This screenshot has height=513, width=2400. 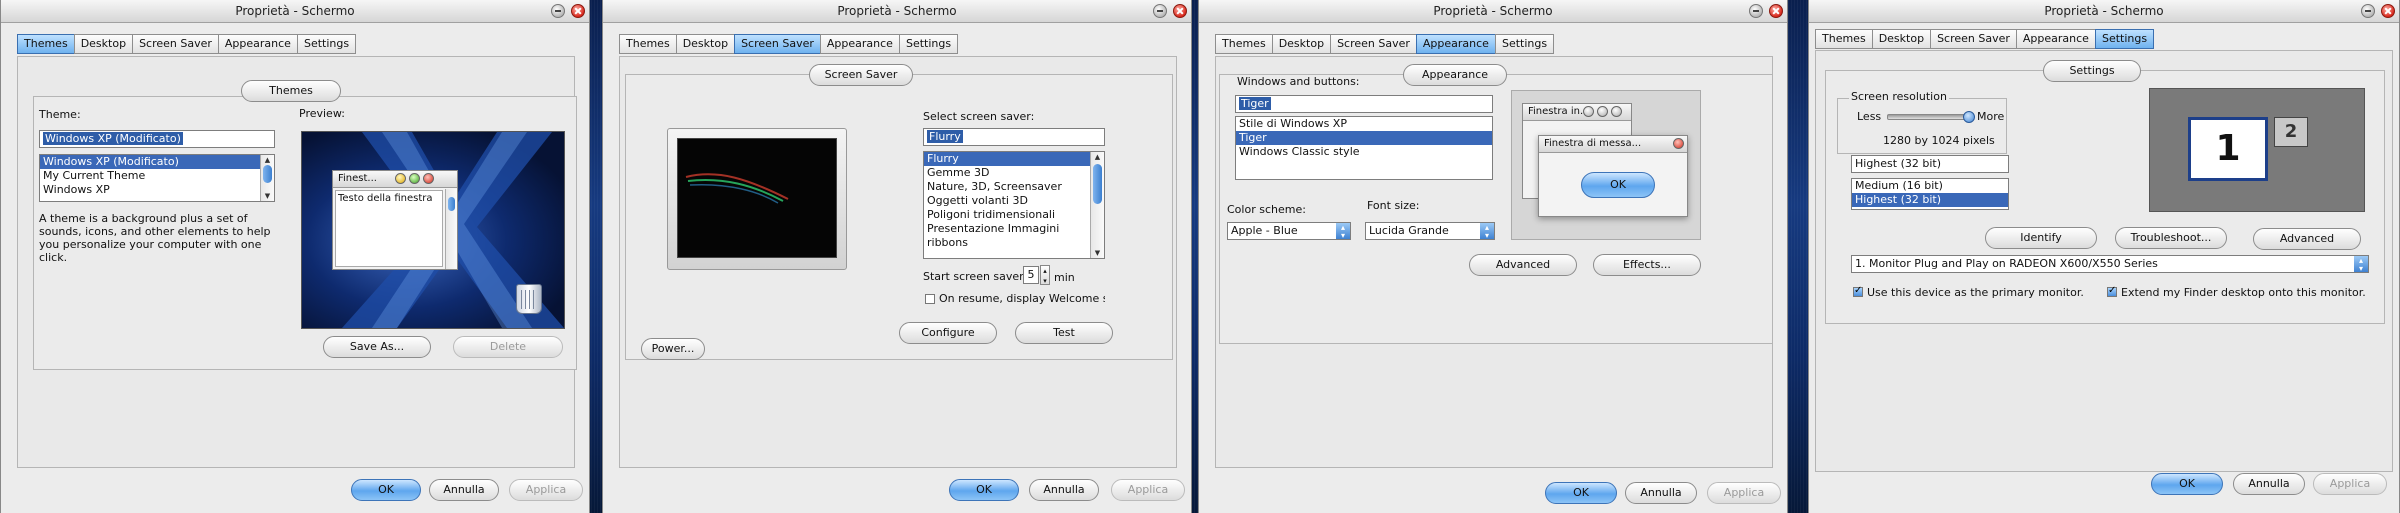 I want to click on monitor-preview, so click(x=757, y=199).